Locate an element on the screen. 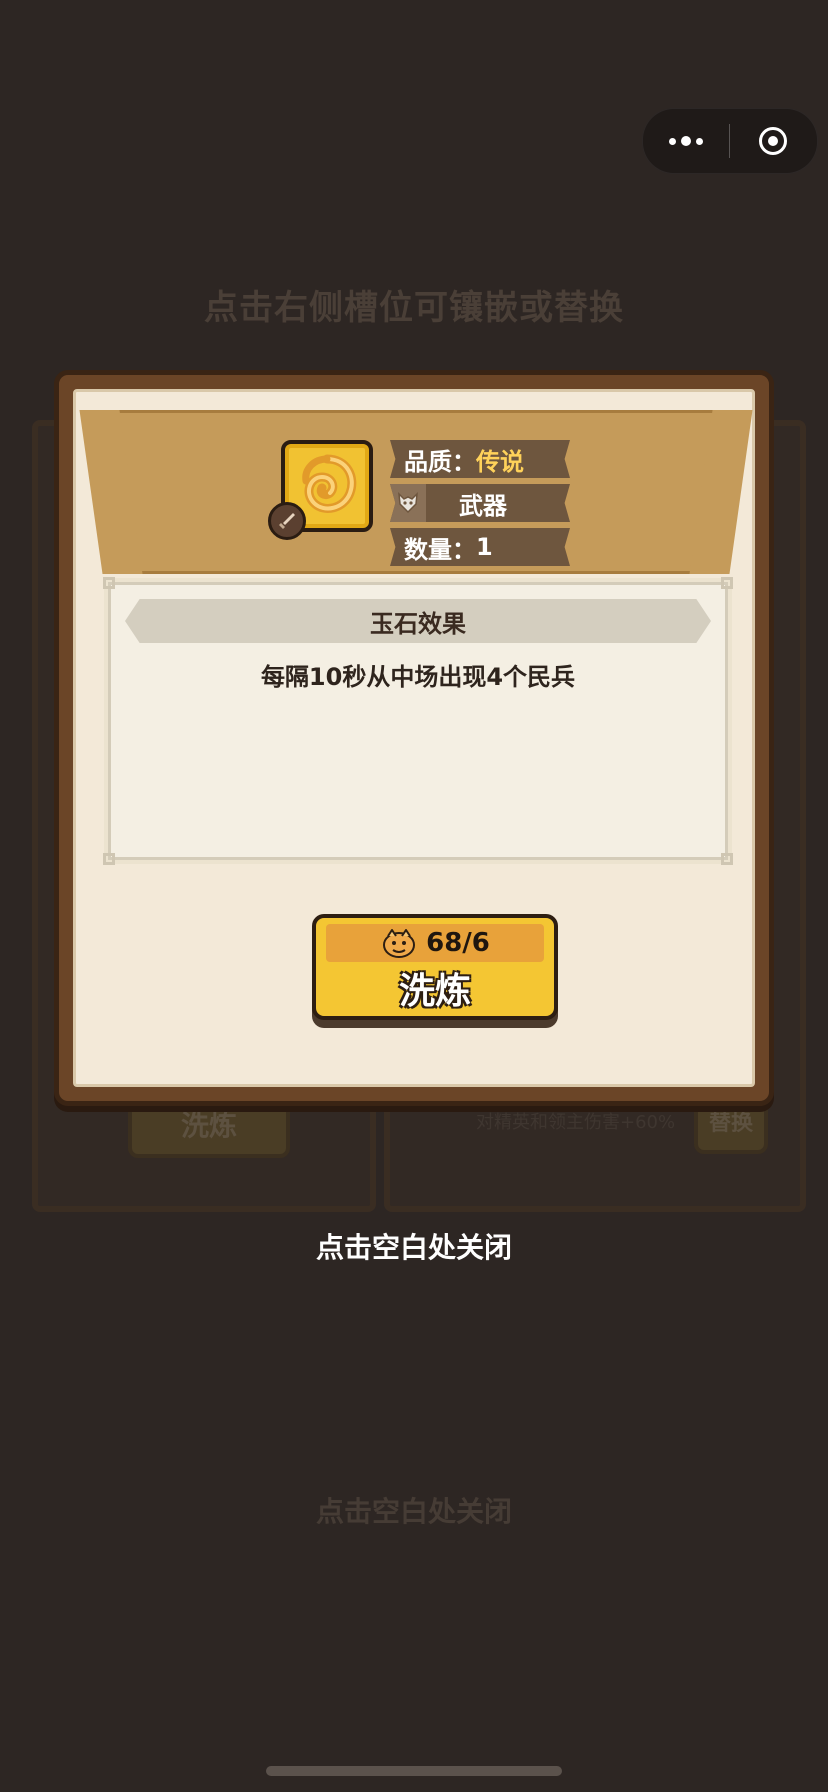  quality-label: 品质： is located at coordinates (440, 461).